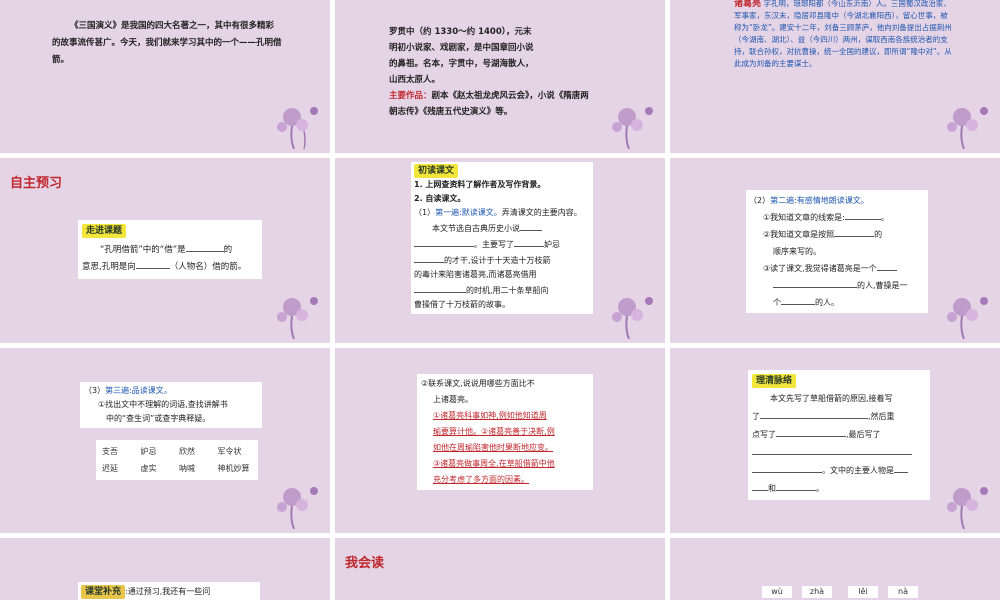  I want to click on outline-l4, so click(839, 453).